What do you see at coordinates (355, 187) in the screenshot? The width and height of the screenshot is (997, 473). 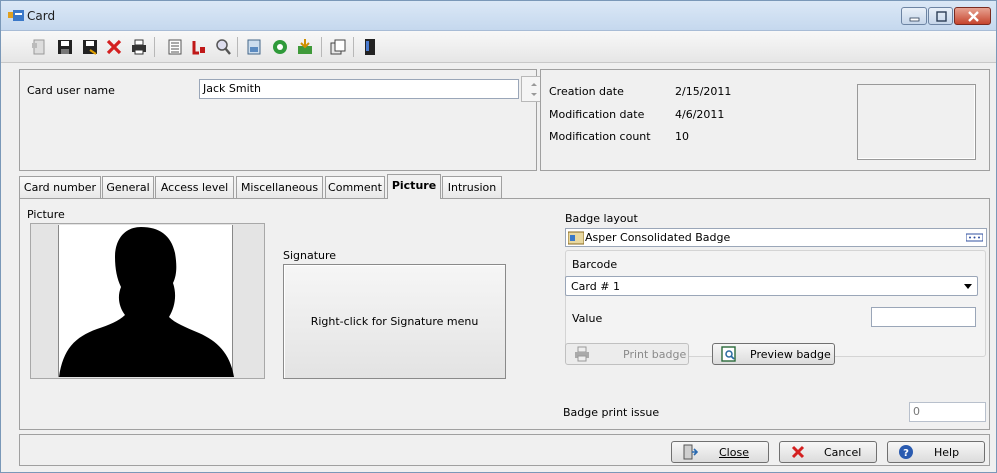 I see `tab-comment: Comment` at bounding box center [355, 187].